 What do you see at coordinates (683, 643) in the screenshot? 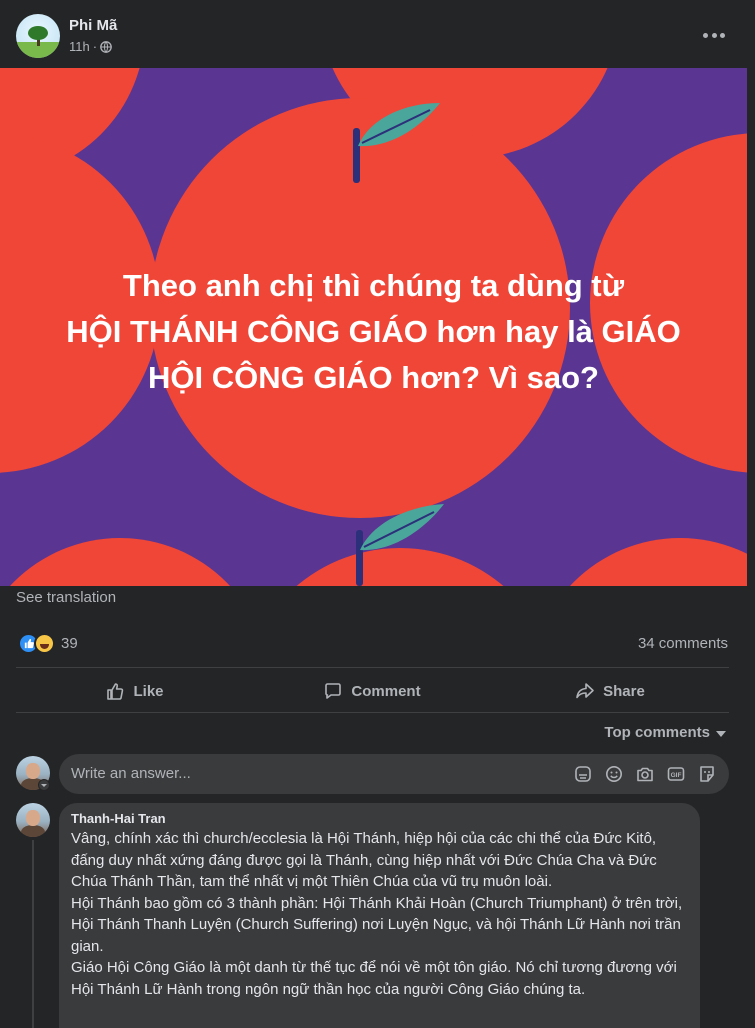
I see `comments-count: 34 comments` at bounding box center [683, 643].